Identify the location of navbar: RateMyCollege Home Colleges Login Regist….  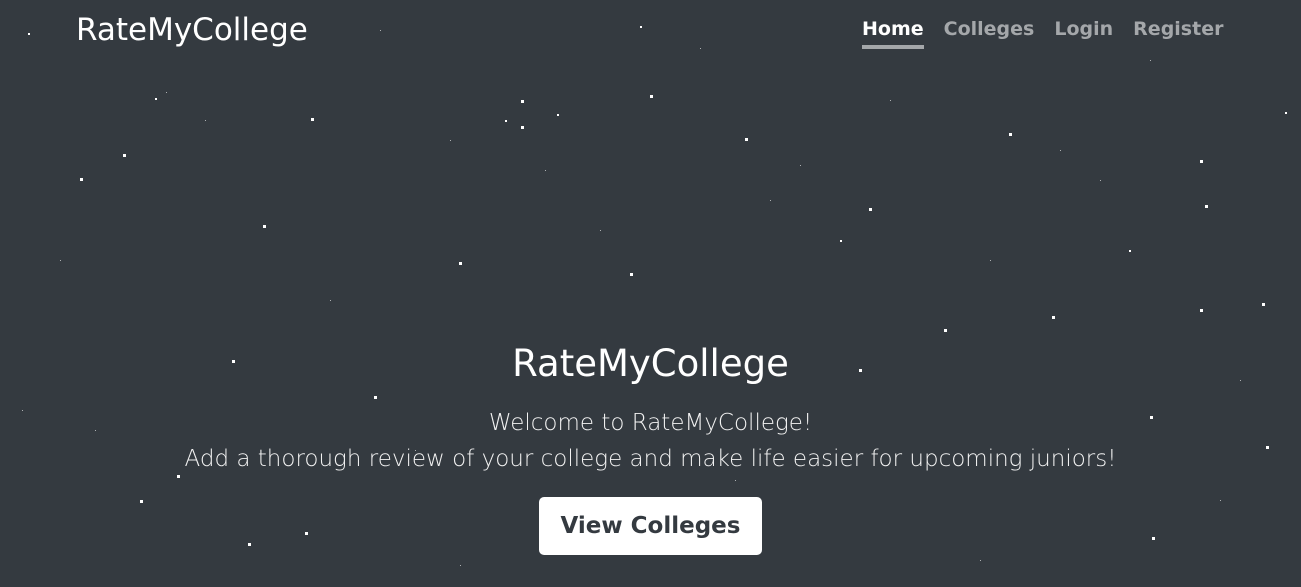
(650, 32).